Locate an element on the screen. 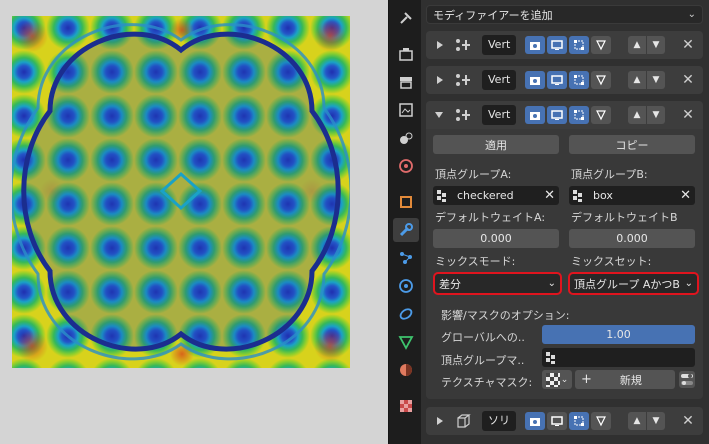 Image resolution: width=709 pixels, height=444 pixels. global-influence-label: グローバルへの.. is located at coordinates (483, 337).